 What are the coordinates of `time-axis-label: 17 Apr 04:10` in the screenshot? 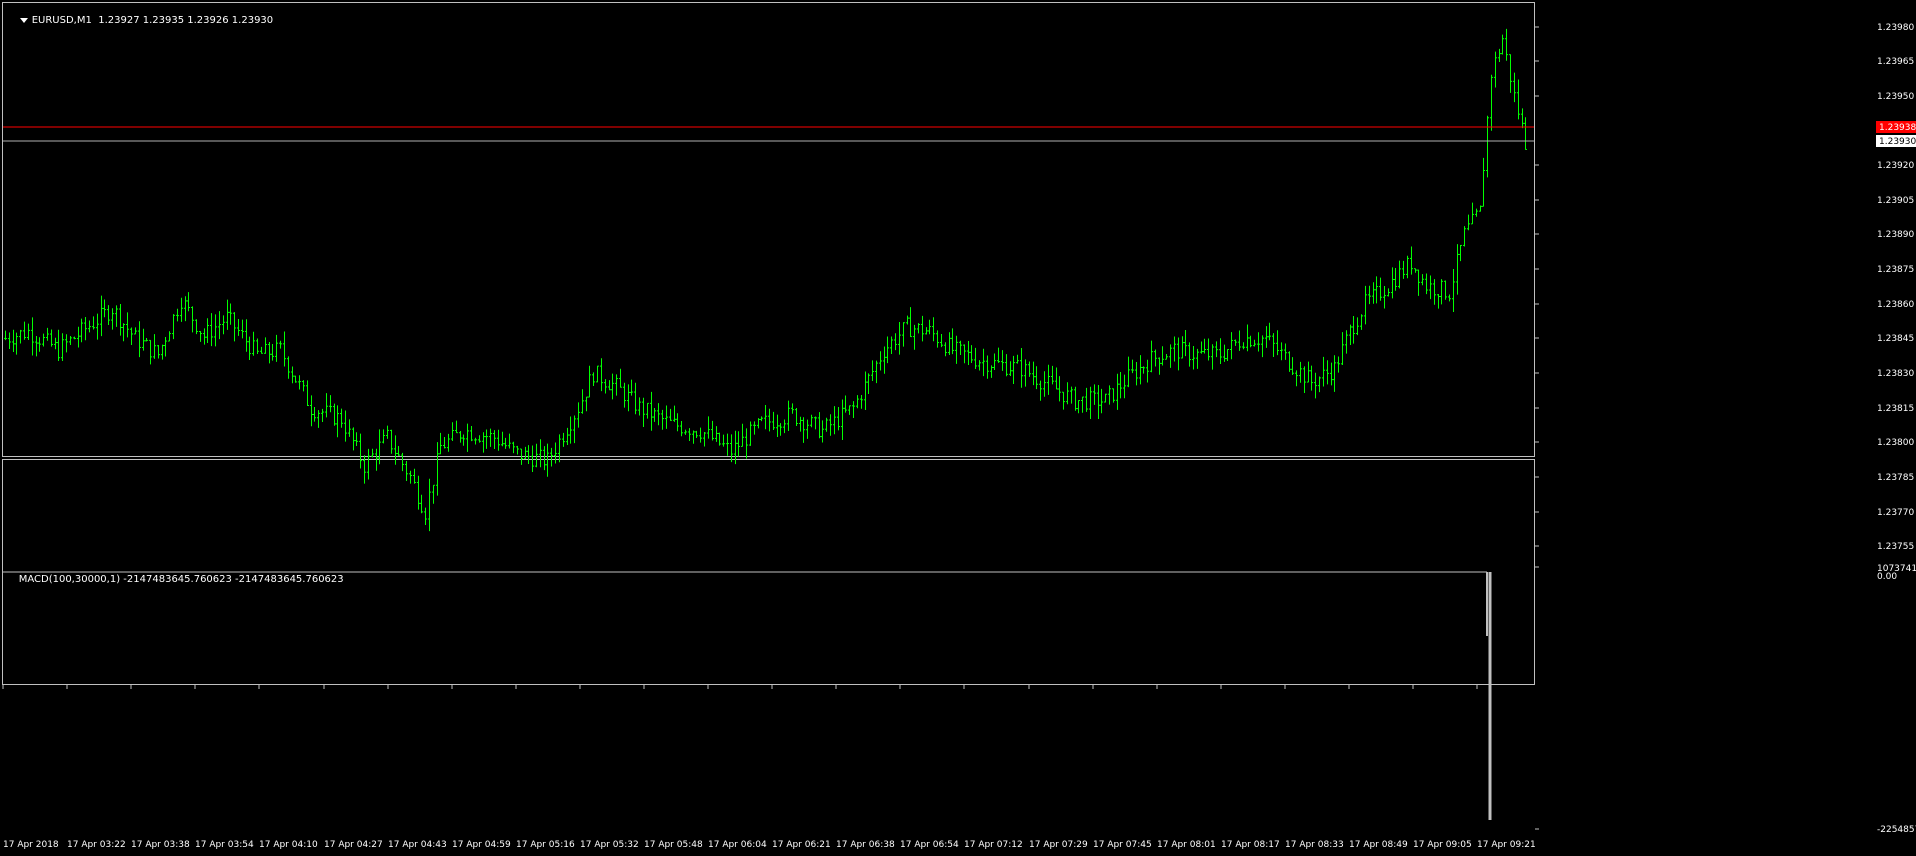 It's located at (288, 845).